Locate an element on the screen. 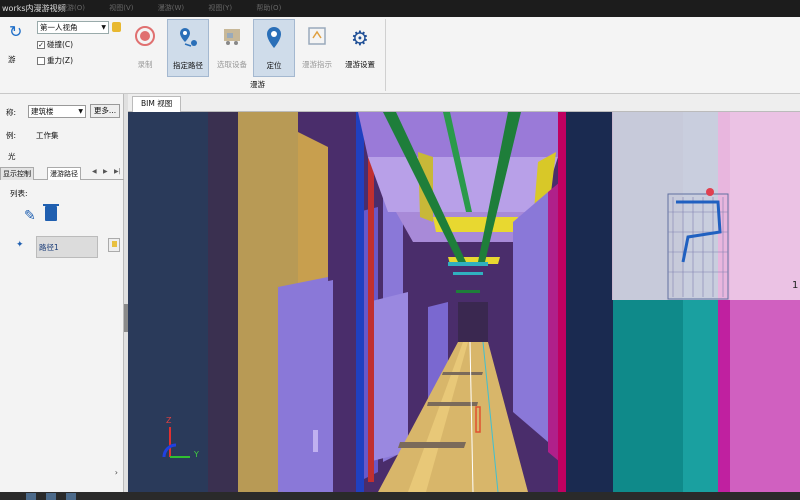 The width and height of the screenshot is (800, 500). tab-display-control: 显示控制 is located at coordinates (17, 173).